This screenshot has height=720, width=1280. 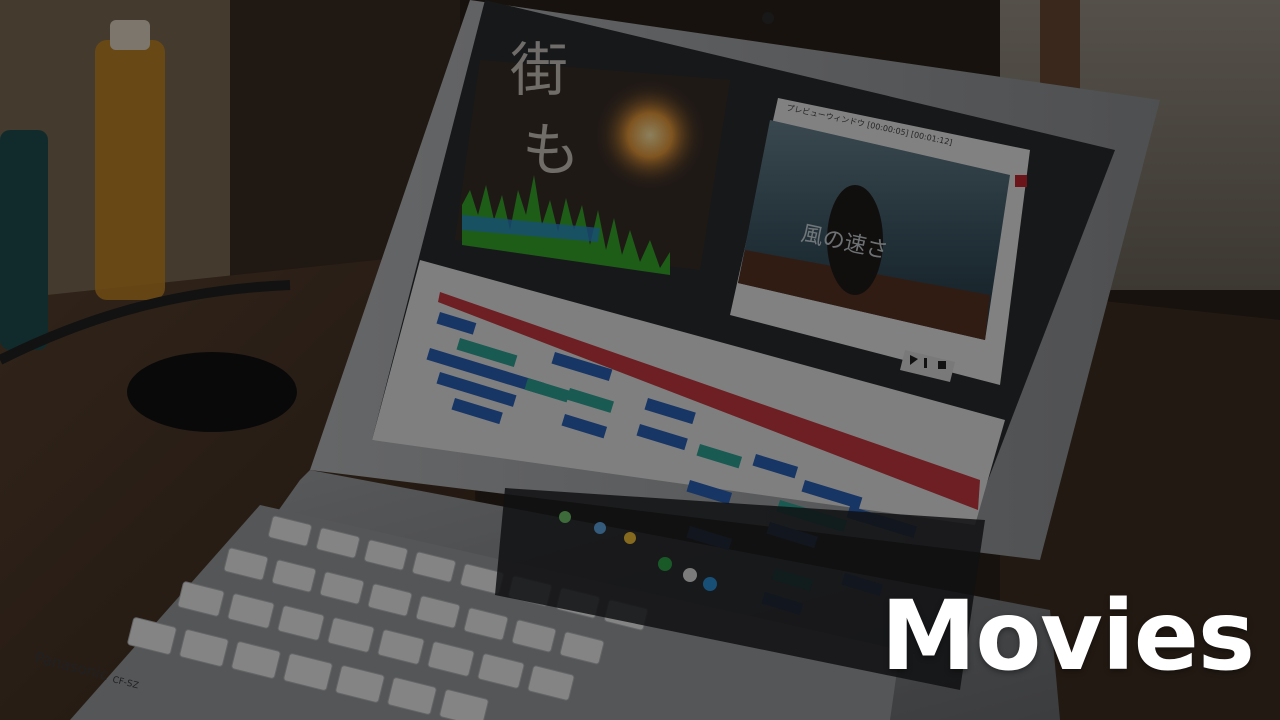 I want to click on page-title: Movies, so click(x=1067, y=636).